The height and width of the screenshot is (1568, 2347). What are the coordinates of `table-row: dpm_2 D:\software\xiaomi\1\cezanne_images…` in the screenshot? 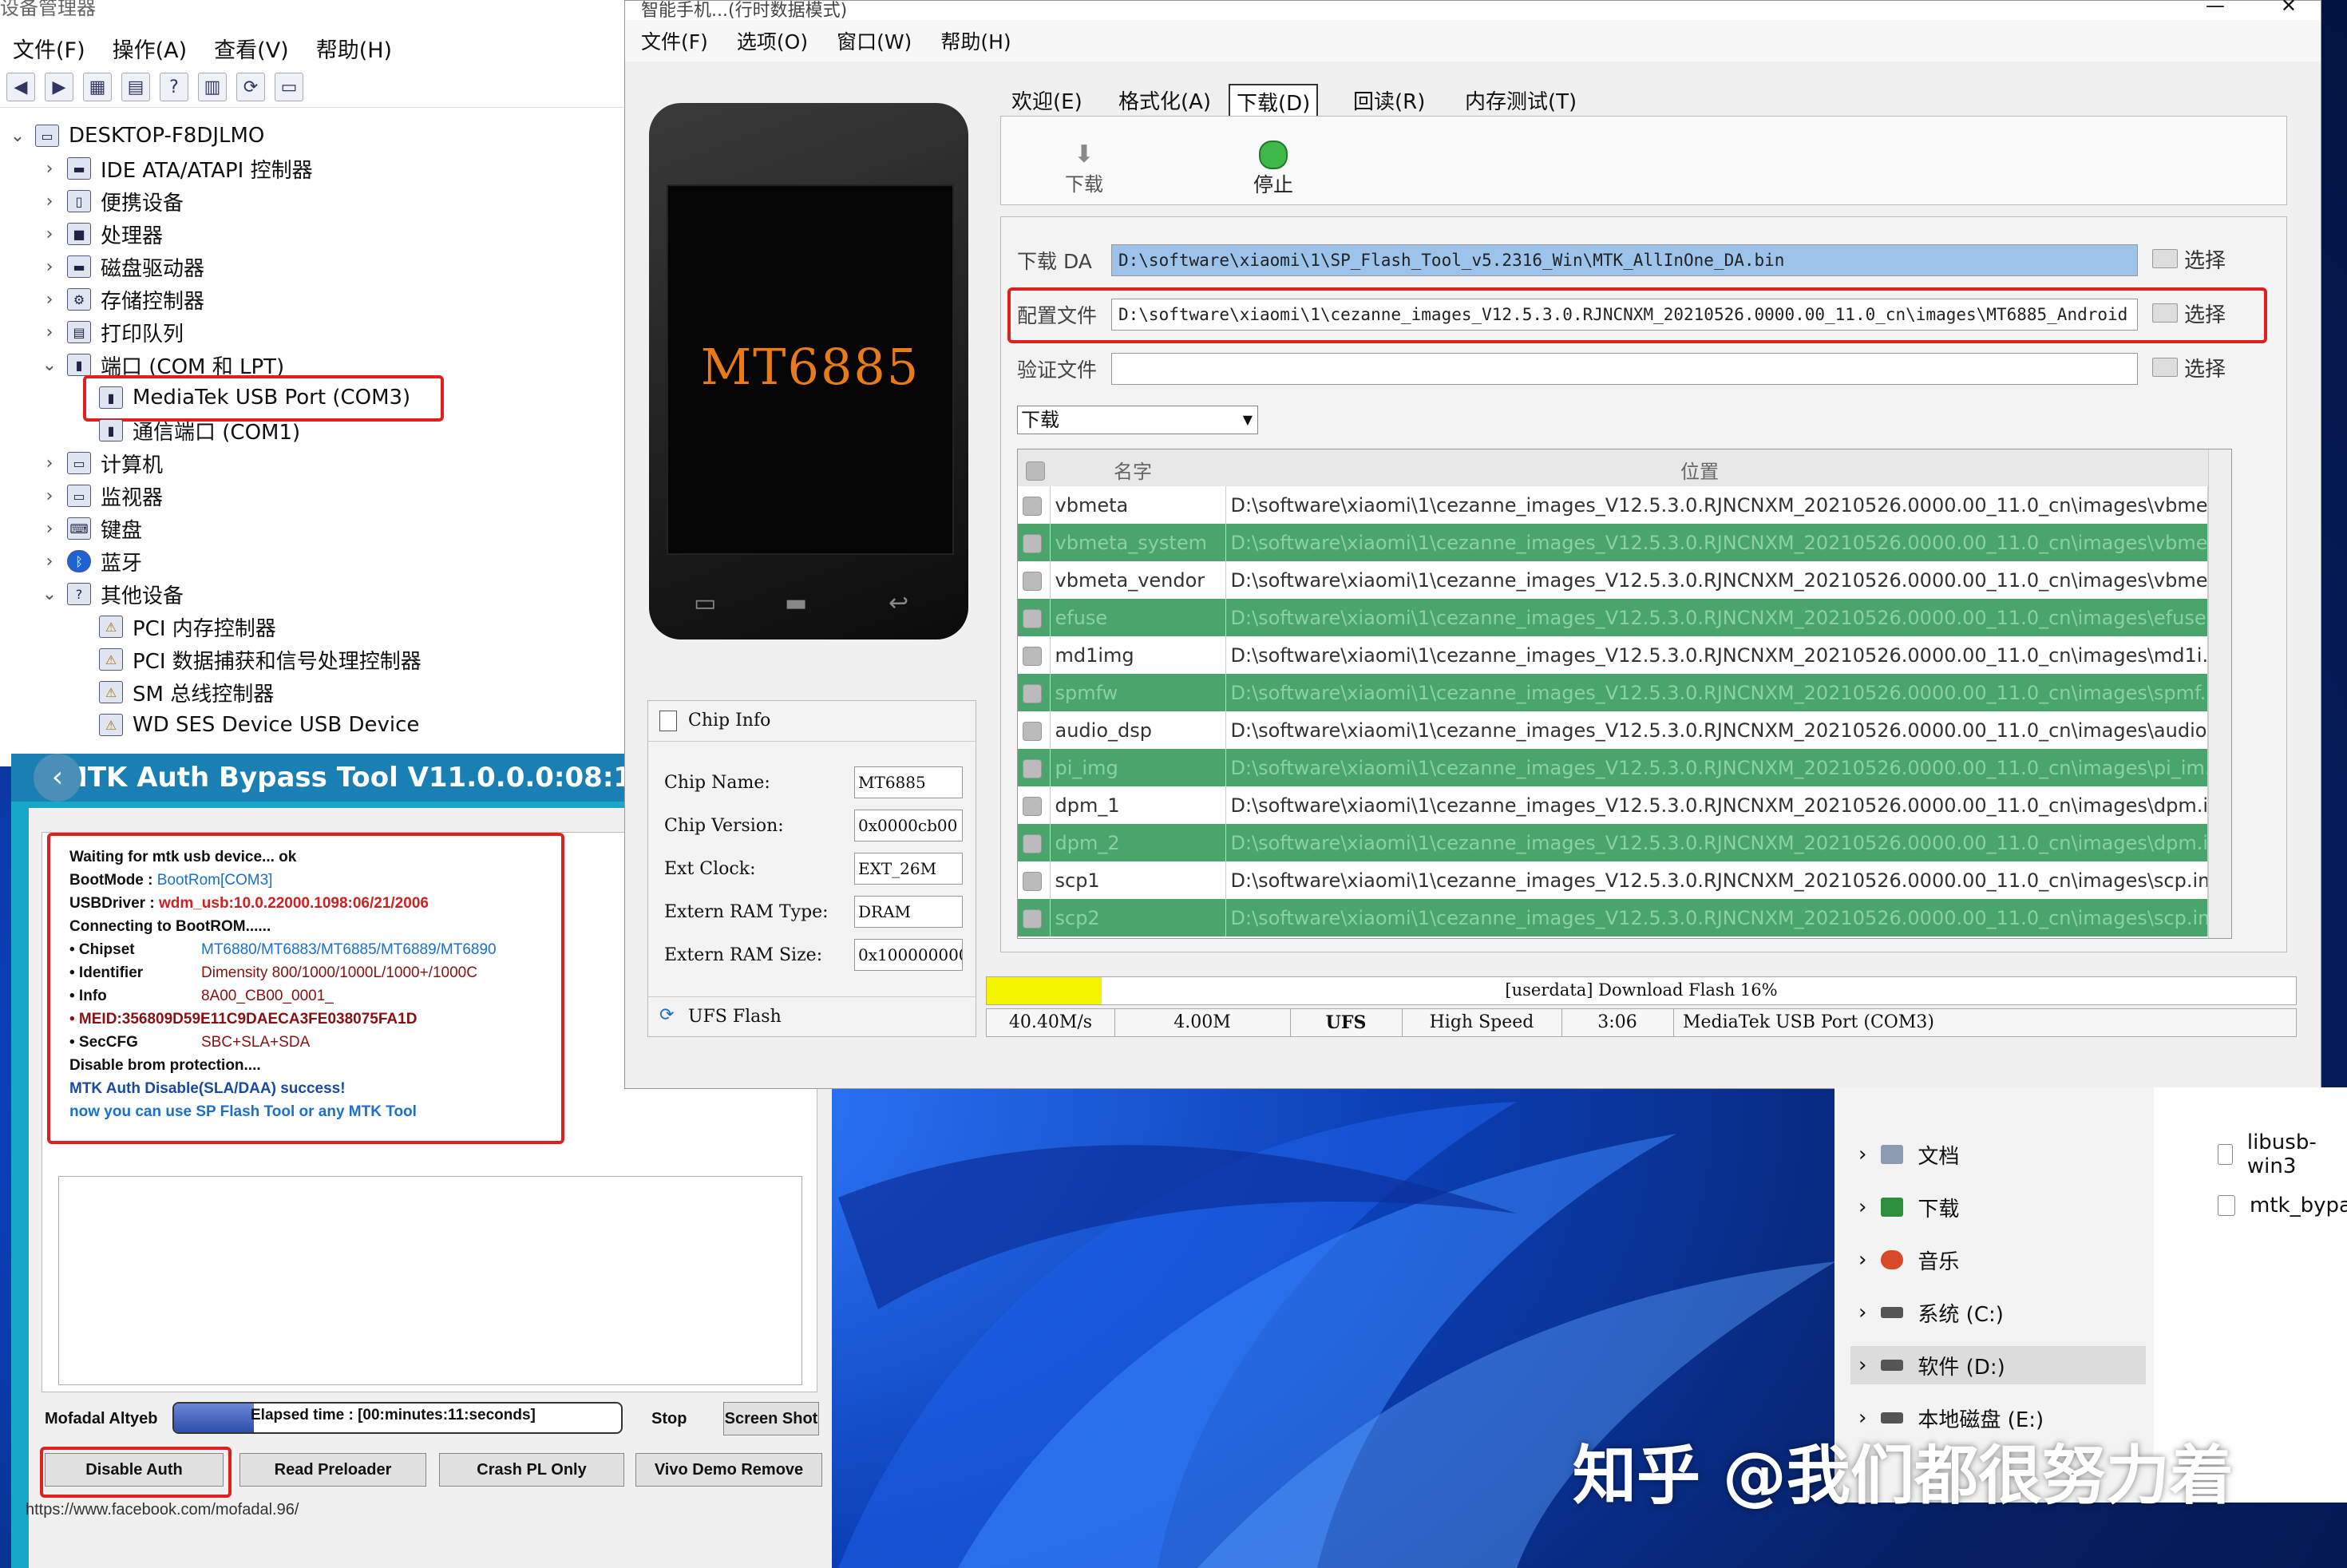 It's located at (1613, 842).